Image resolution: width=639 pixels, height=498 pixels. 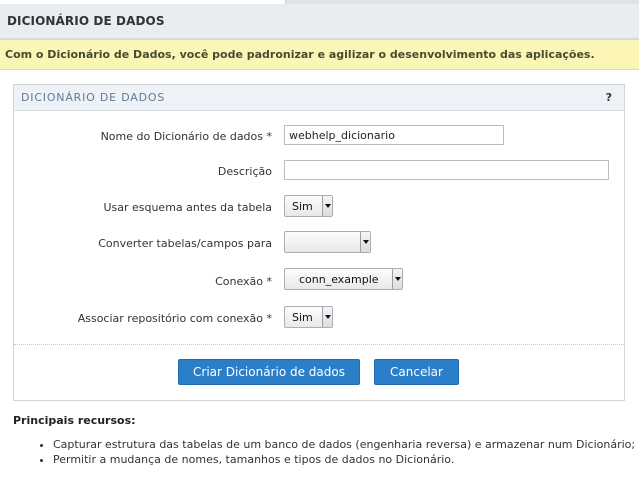 I want to click on help-button: ?, so click(x=609, y=97).